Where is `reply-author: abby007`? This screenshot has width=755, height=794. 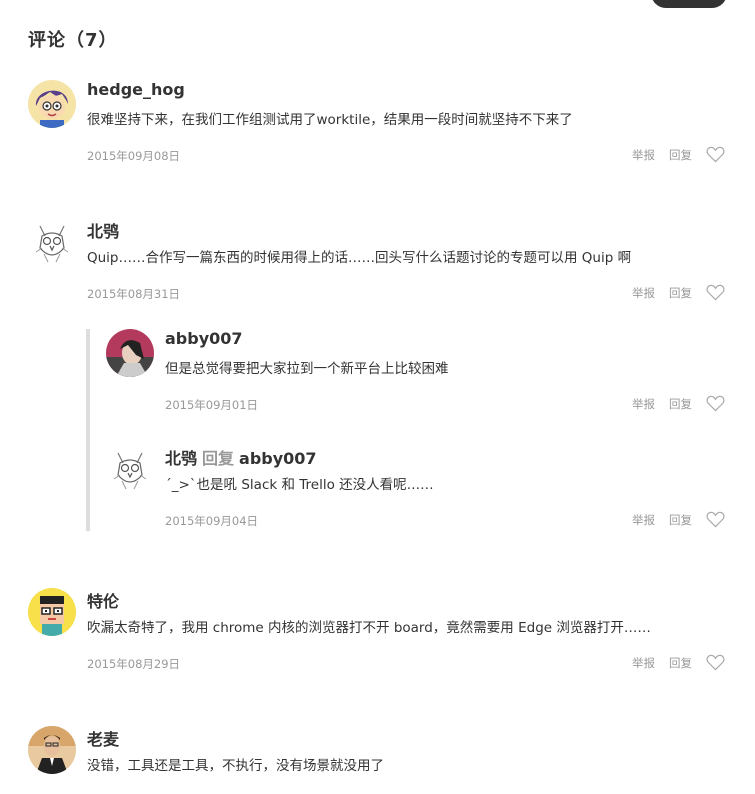 reply-author: abby007 is located at coordinates (204, 338).